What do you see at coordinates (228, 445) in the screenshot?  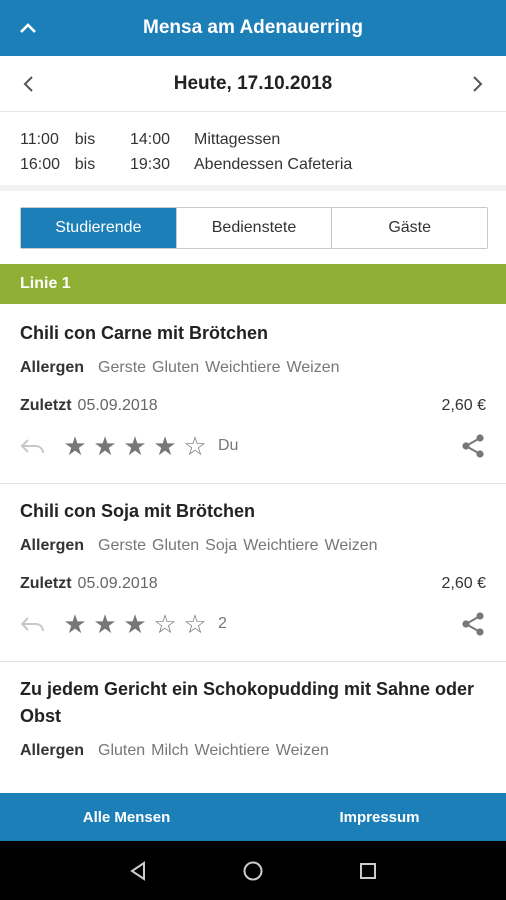 I see `rating-count: Du` at bounding box center [228, 445].